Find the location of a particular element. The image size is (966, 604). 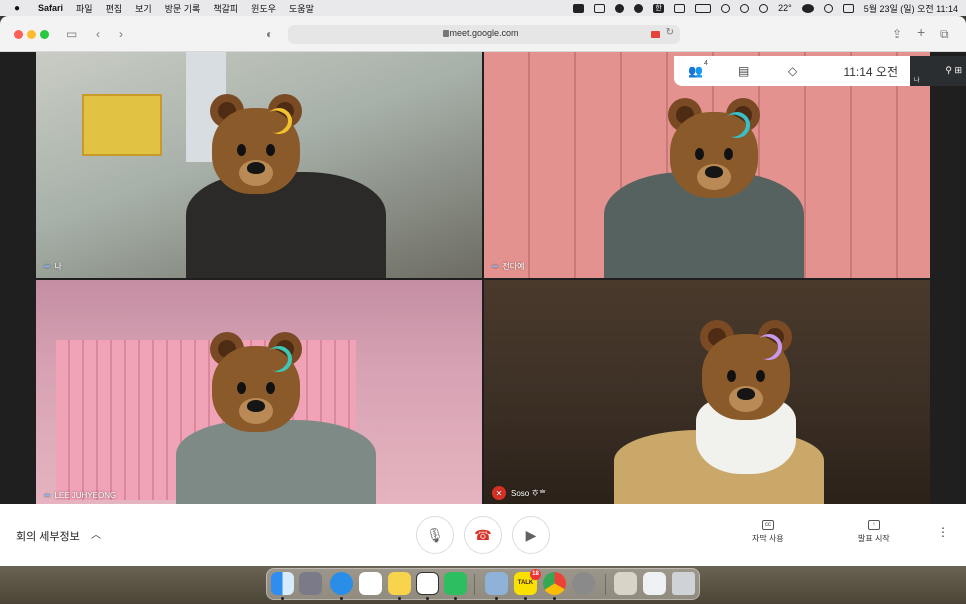

menu-bookmarks: 책갈피 is located at coordinates (225, 8).